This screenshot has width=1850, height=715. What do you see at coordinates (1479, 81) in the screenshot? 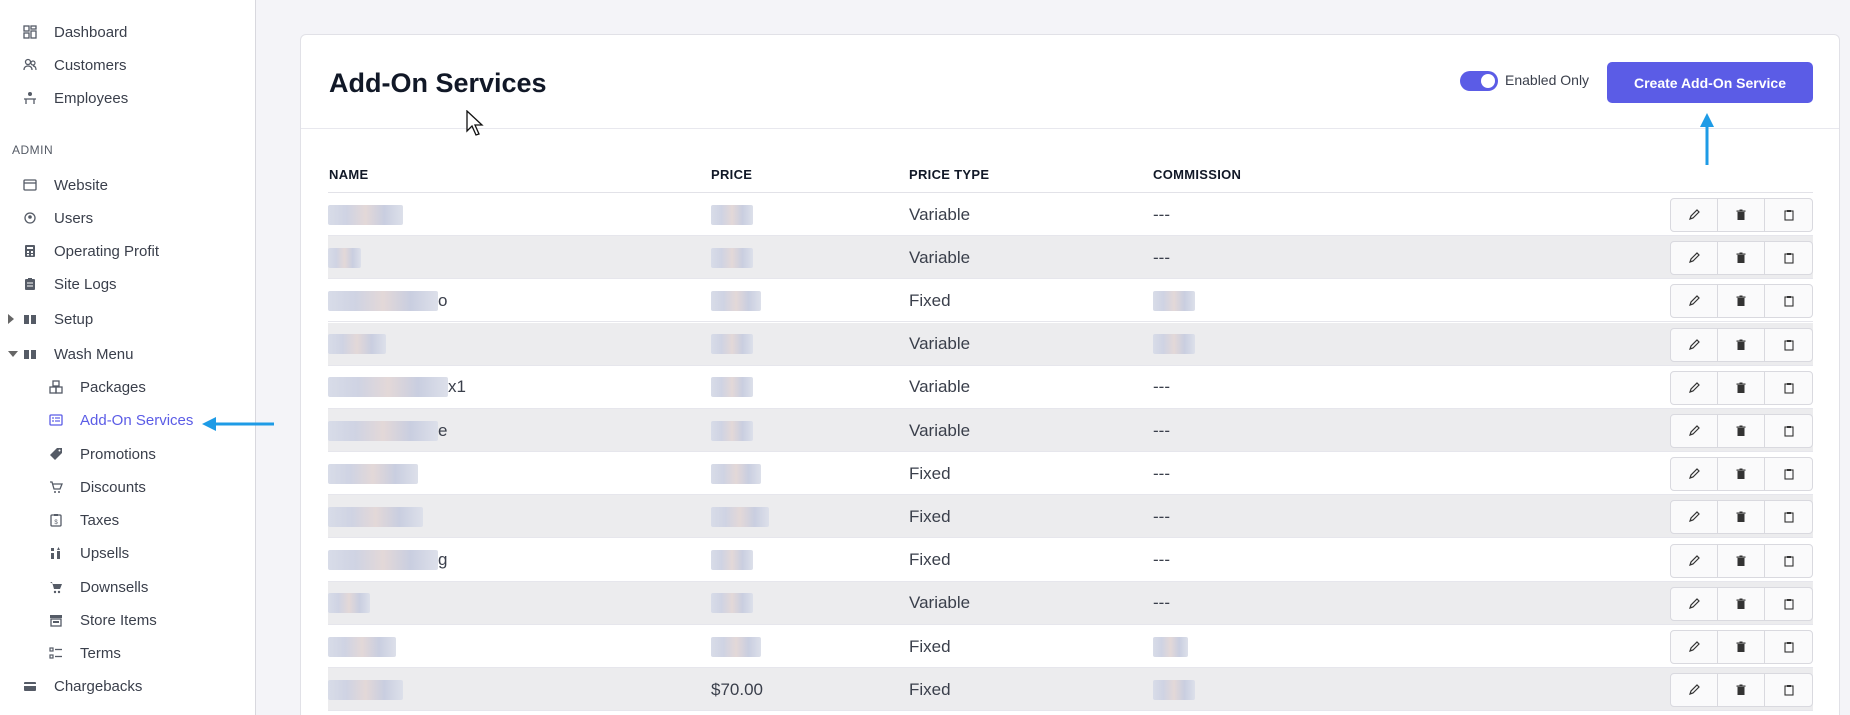
I see `enabled-only-toggle` at bounding box center [1479, 81].